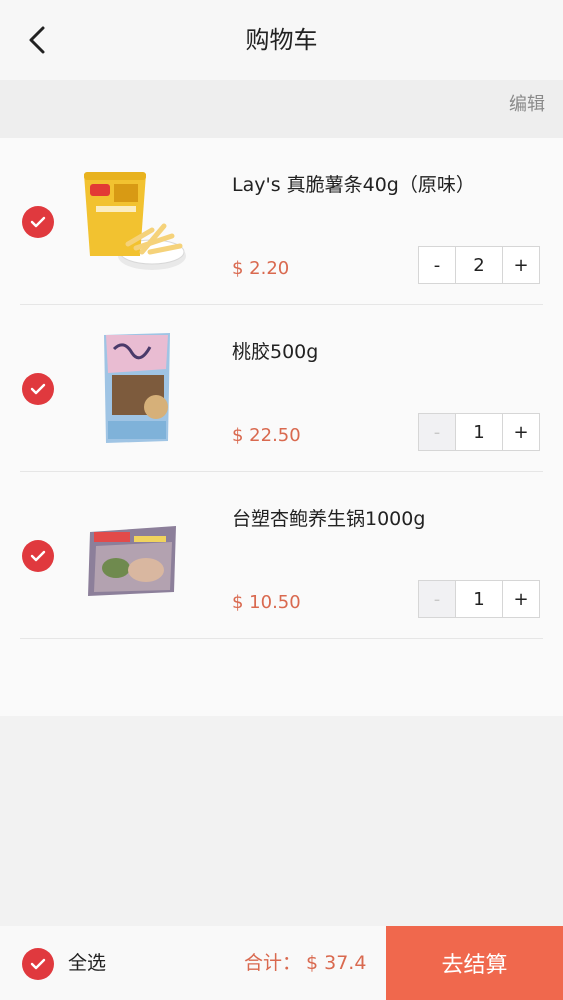 This screenshot has height=1000, width=563. I want to click on edit-button: 编辑, so click(527, 109).